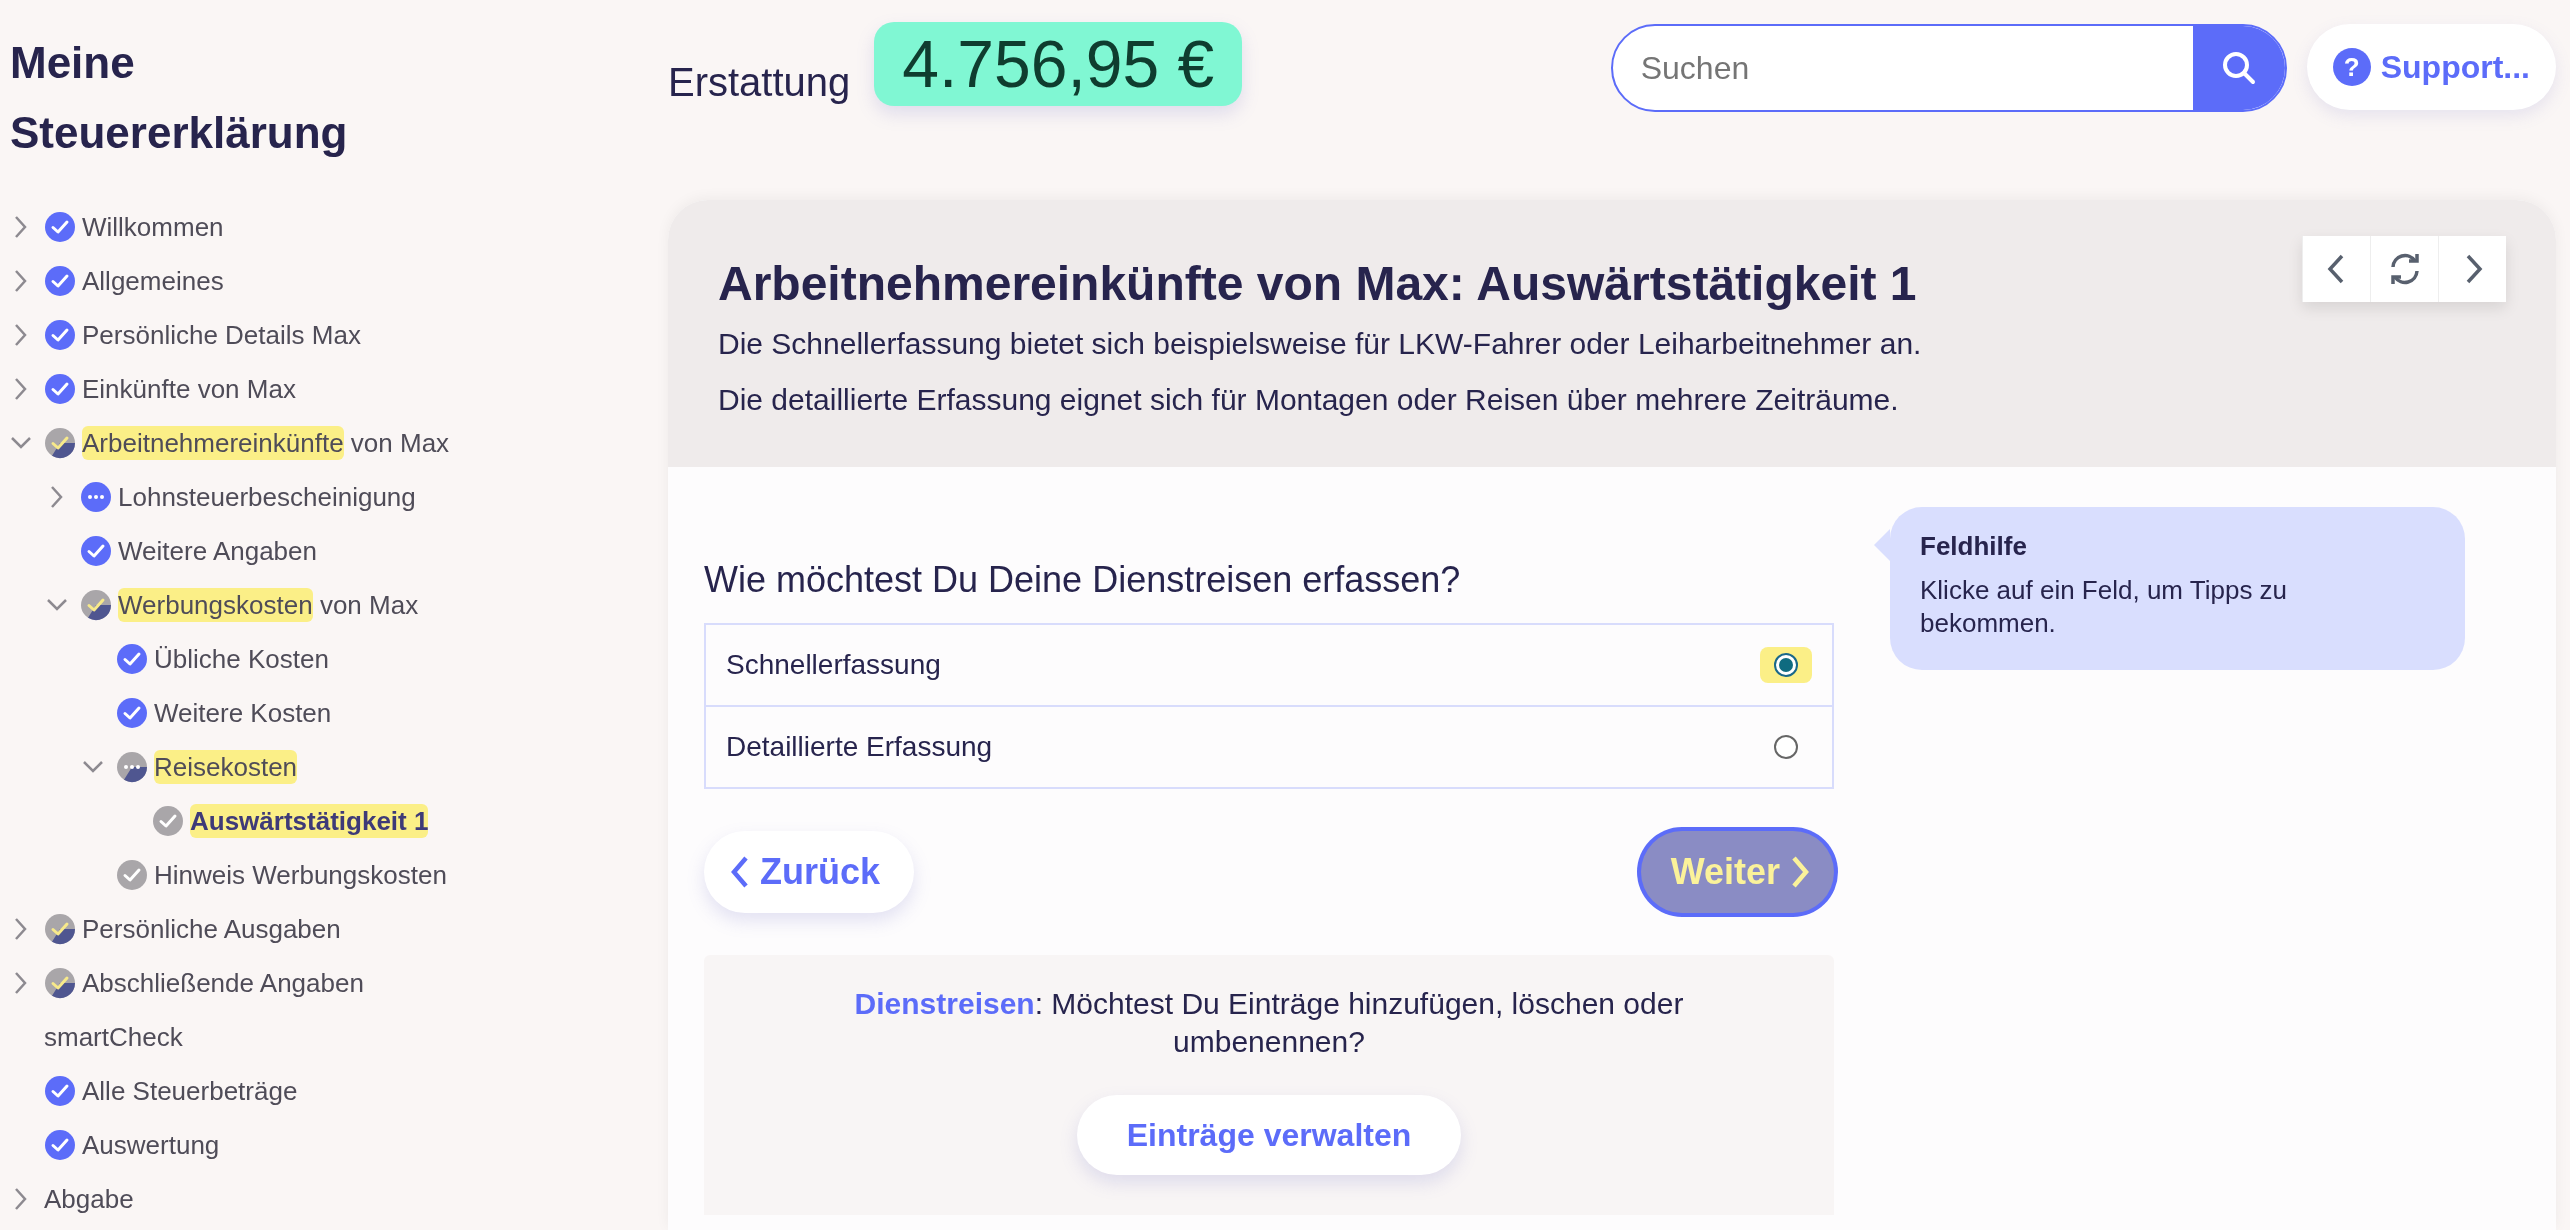 This screenshot has width=2570, height=1230. I want to click on option-label: Detaillierte Erfassung, so click(859, 747).